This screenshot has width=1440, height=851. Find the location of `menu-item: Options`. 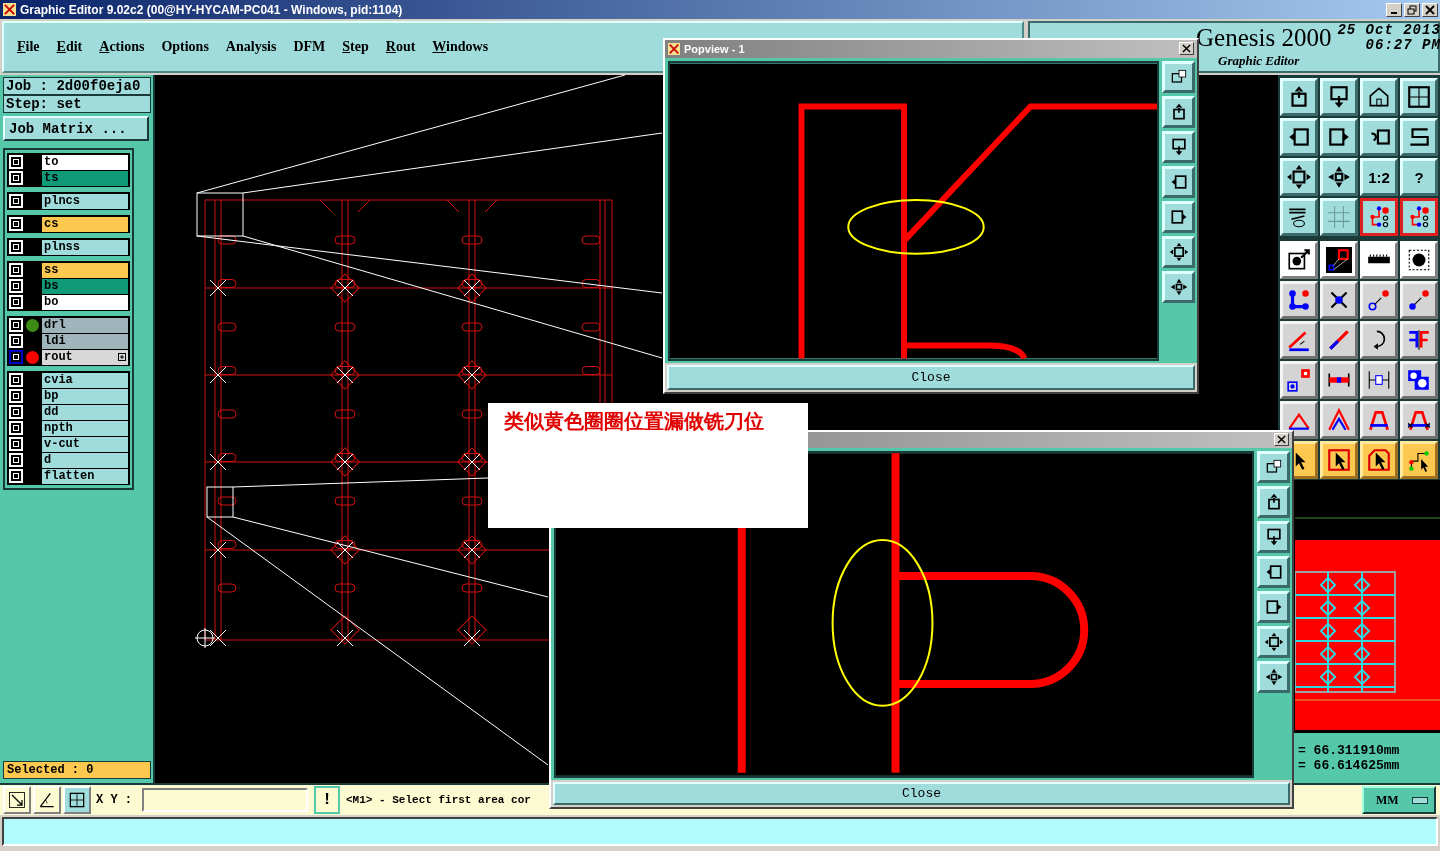

menu-item: Options is located at coordinates (185, 47).